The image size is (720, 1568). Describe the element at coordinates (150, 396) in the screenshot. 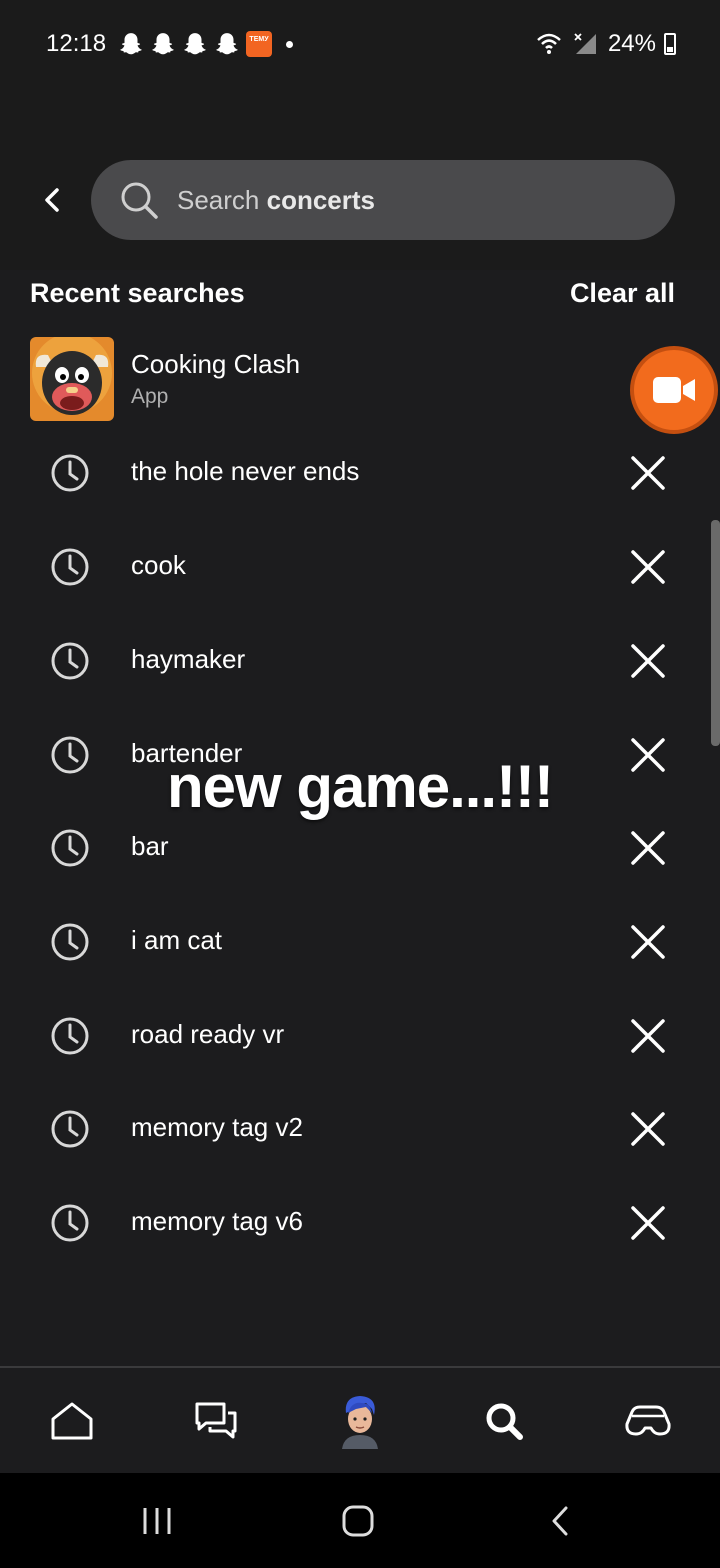

I see `app-type: App` at that location.